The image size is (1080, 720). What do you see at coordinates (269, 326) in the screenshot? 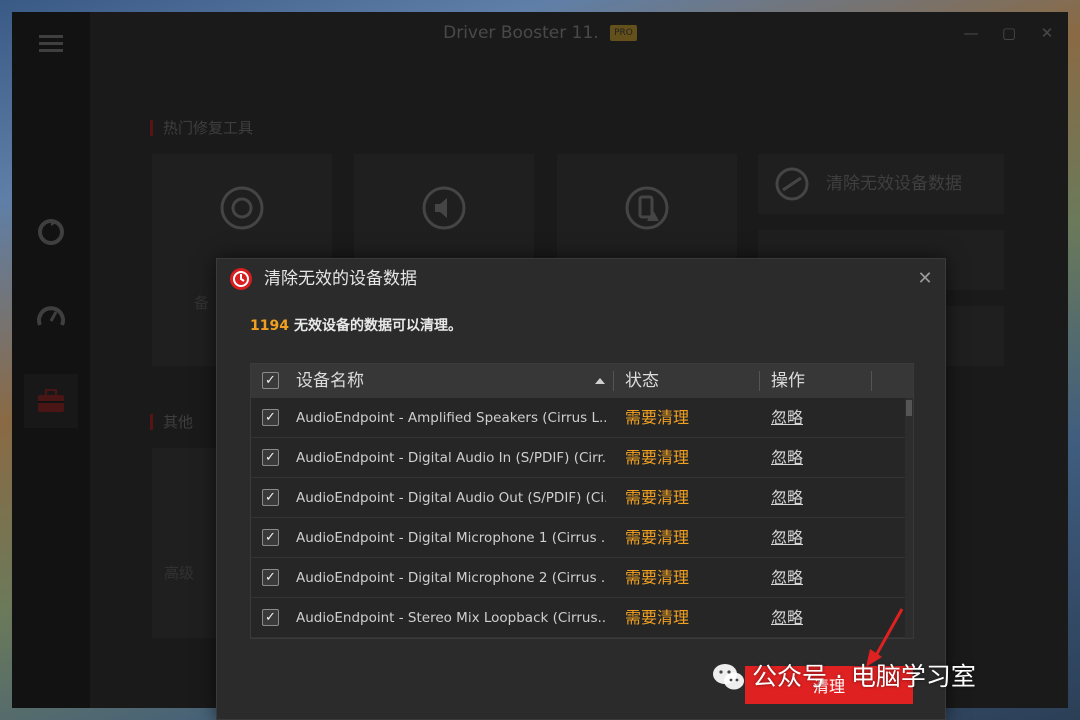
I see `invalid-device-count: 1194` at bounding box center [269, 326].